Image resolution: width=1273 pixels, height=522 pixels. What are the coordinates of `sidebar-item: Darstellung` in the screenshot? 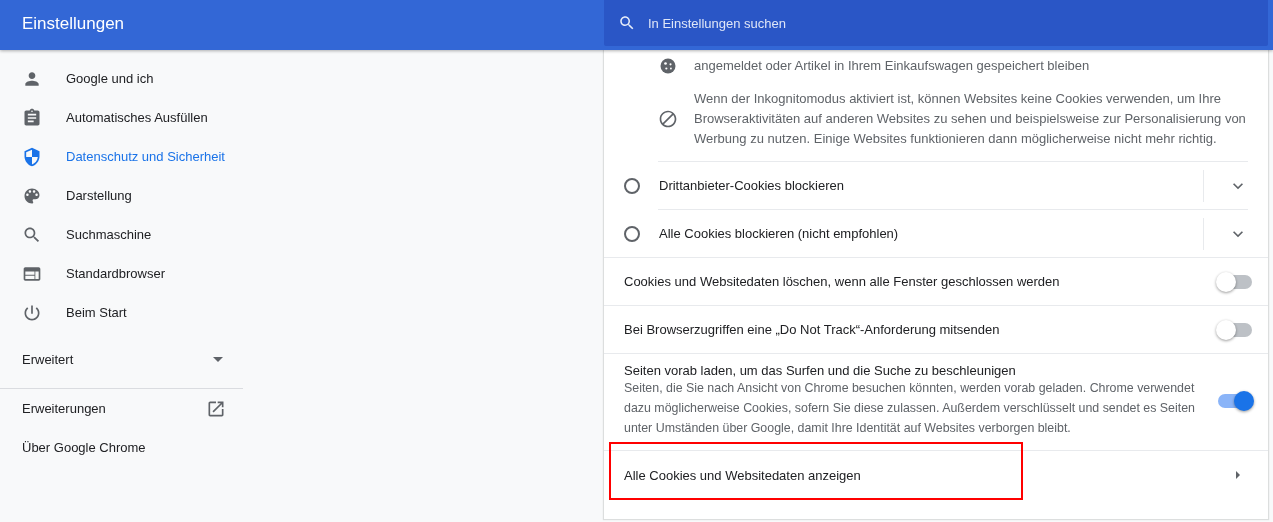 It's located at (121, 195).